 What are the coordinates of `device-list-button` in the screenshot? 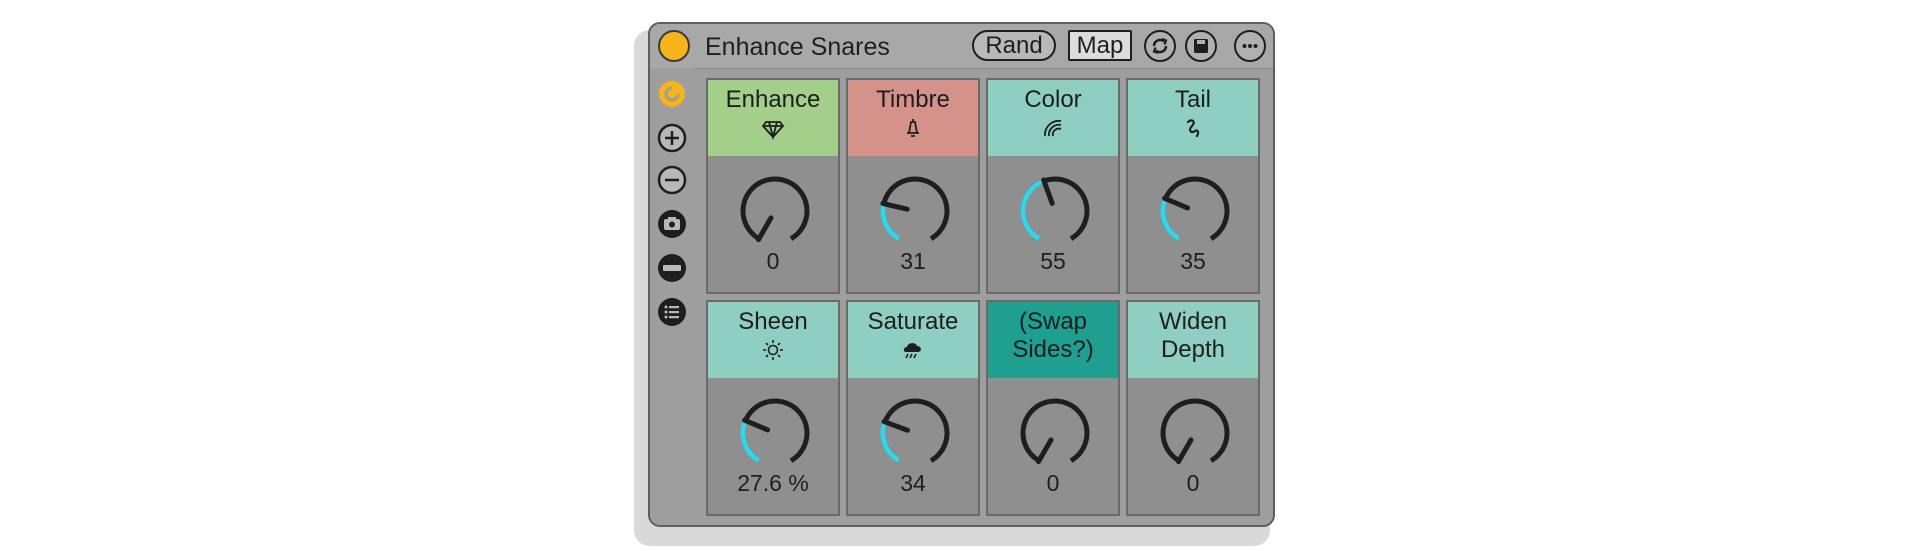 It's located at (672, 312).